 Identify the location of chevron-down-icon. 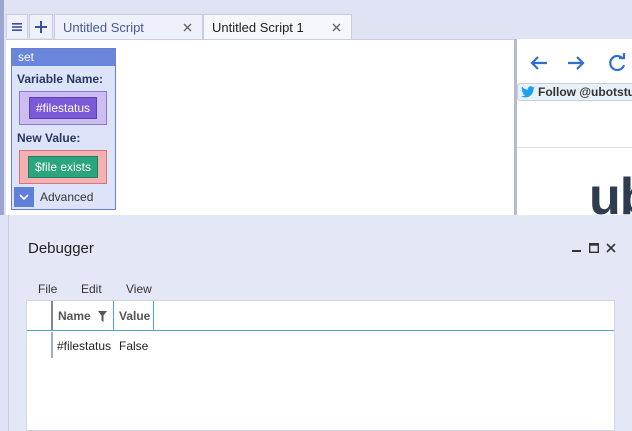
(24, 196).